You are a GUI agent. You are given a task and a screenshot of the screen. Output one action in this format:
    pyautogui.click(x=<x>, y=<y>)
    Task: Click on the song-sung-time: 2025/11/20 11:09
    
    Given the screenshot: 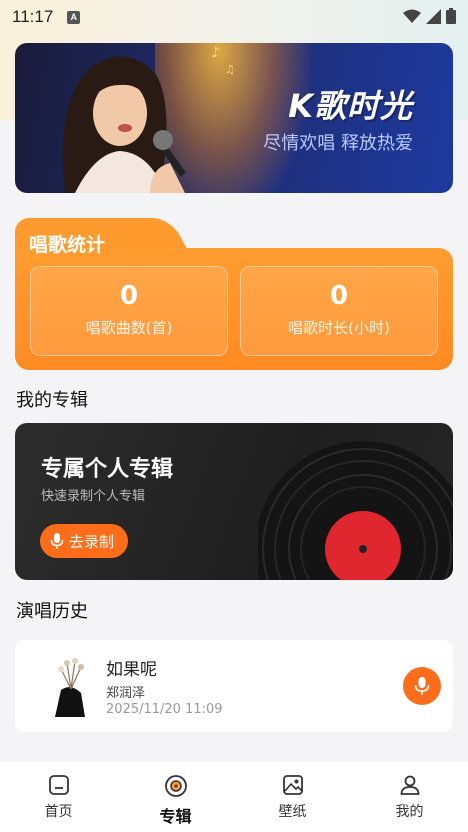 What is the action you would take?
    pyautogui.click(x=164, y=709)
    